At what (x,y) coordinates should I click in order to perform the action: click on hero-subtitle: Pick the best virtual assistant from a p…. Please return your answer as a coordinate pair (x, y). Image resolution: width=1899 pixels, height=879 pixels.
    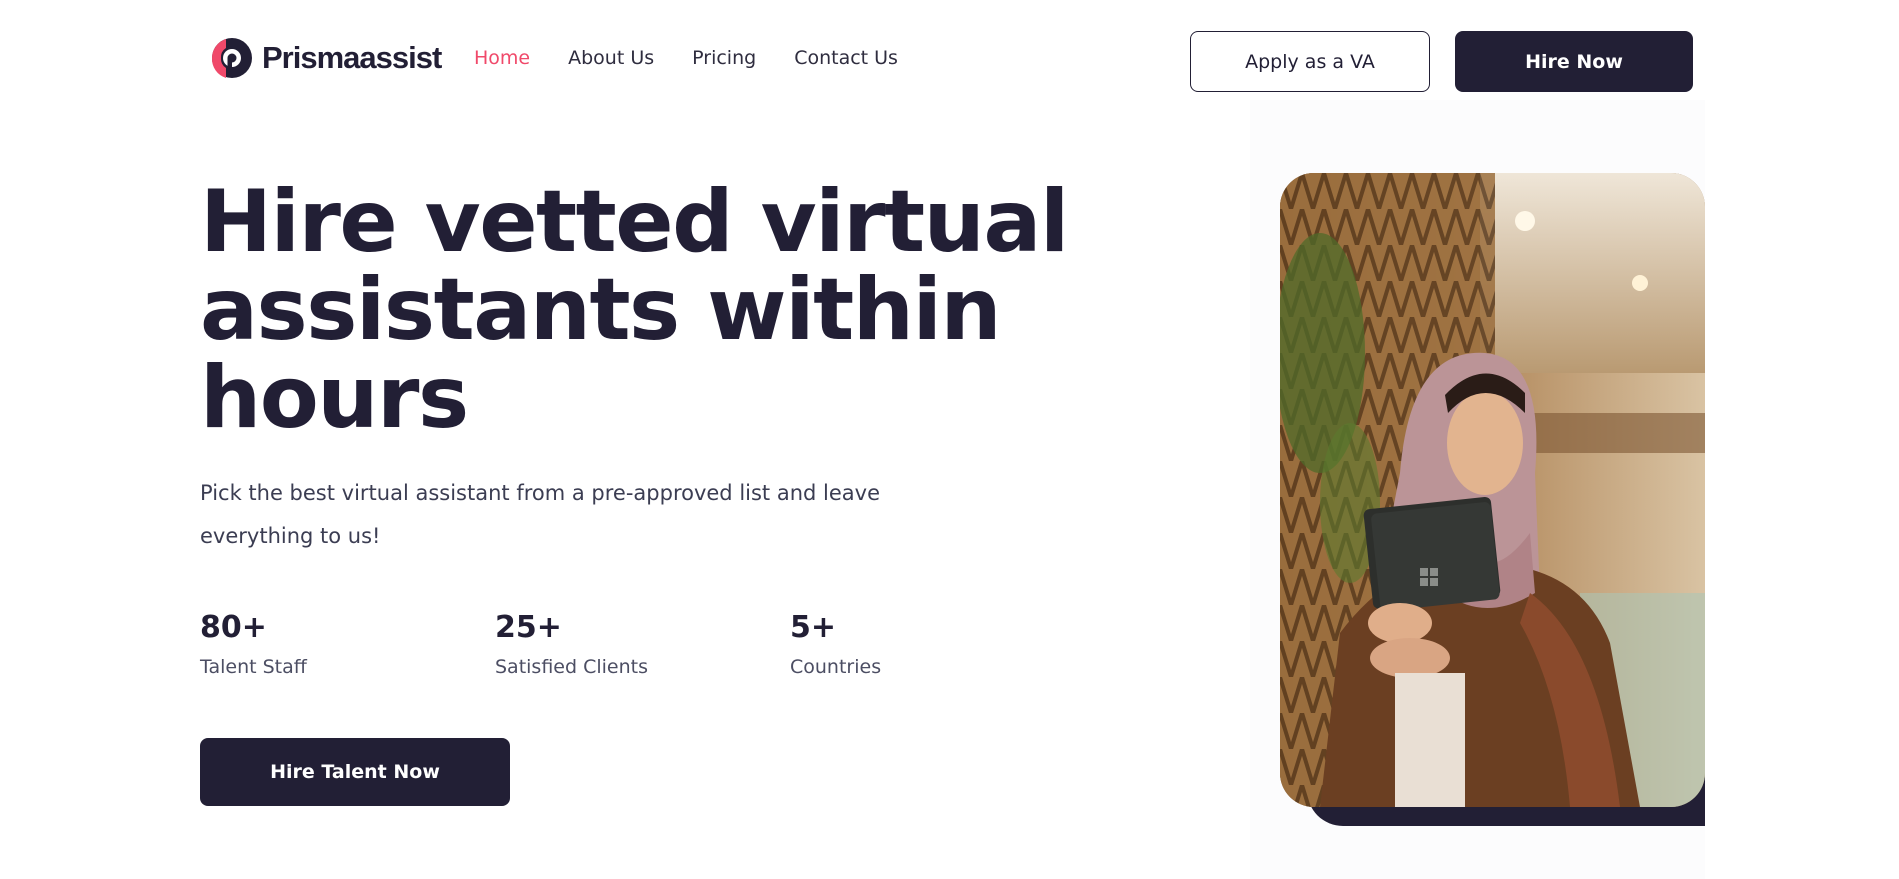
    Looking at the image, I should click on (540, 514).